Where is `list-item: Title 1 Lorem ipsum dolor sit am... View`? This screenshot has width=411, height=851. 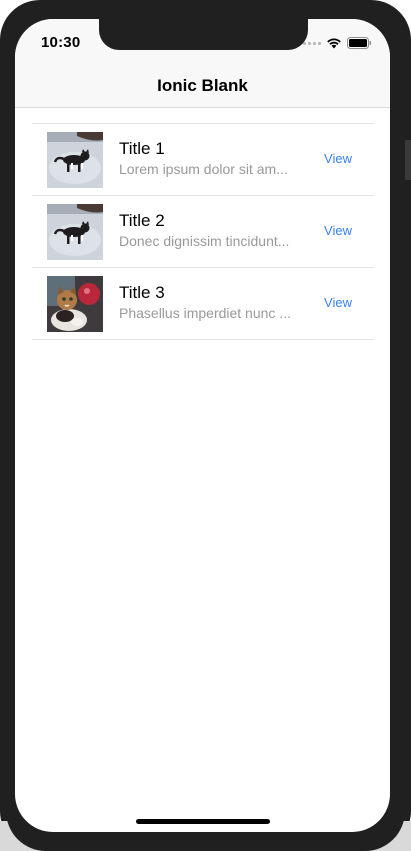
list-item: Title 1 Lorem ipsum dolor sit am... View is located at coordinates (203, 160).